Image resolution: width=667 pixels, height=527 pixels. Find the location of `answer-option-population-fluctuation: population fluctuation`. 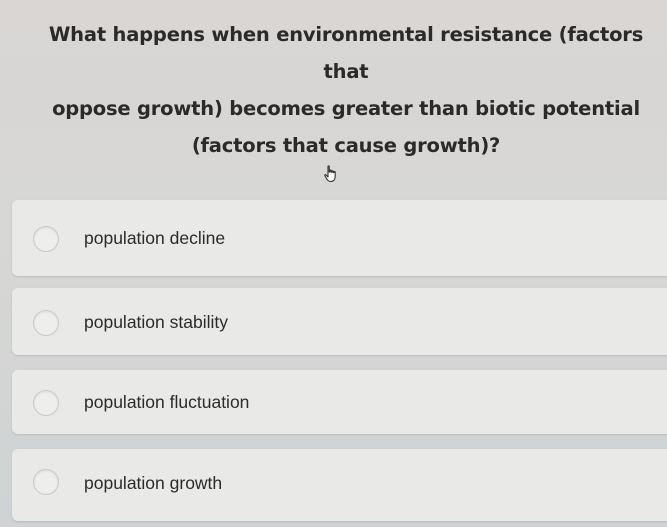

answer-option-population-fluctuation: population fluctuation is located at coordinates (339, 402).